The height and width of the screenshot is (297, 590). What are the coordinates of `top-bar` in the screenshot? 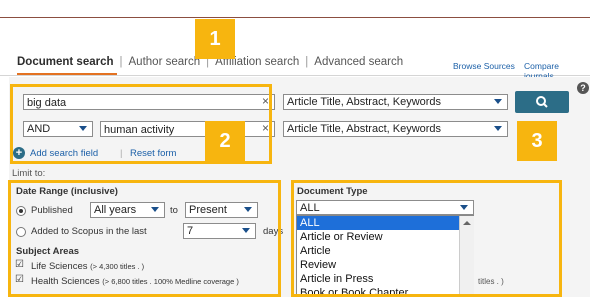 It's located at (295, 9).